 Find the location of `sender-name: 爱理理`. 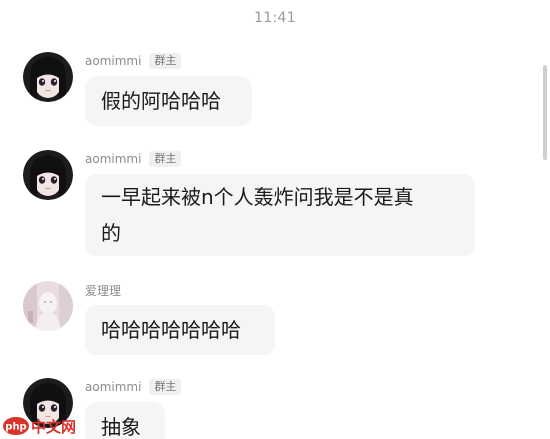

sender-name: 爱理理 is located at coordinates (103, 290).